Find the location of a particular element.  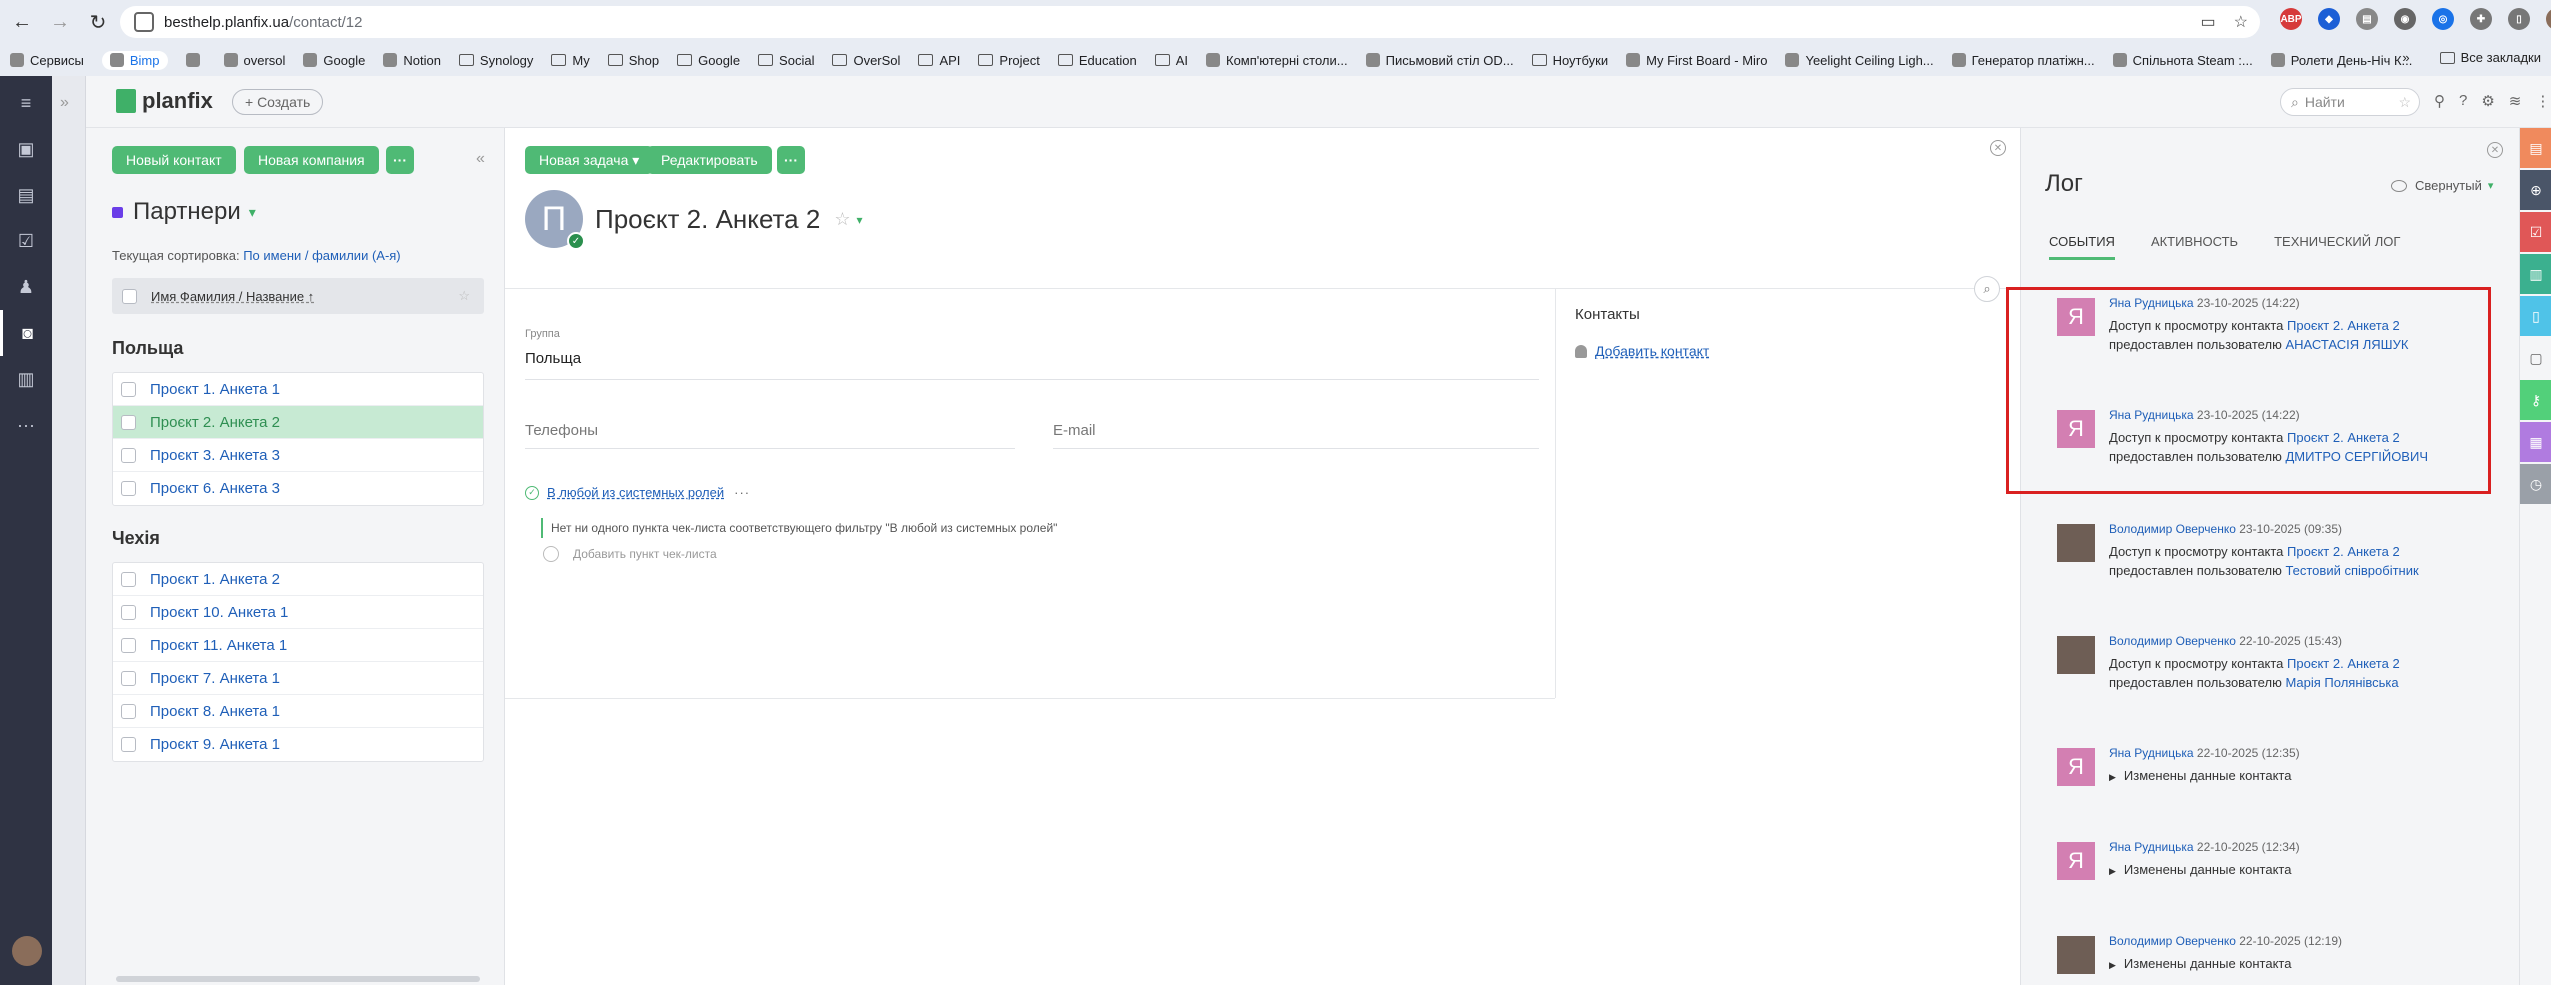

site-info-icon is located at coordinates (144, 22).